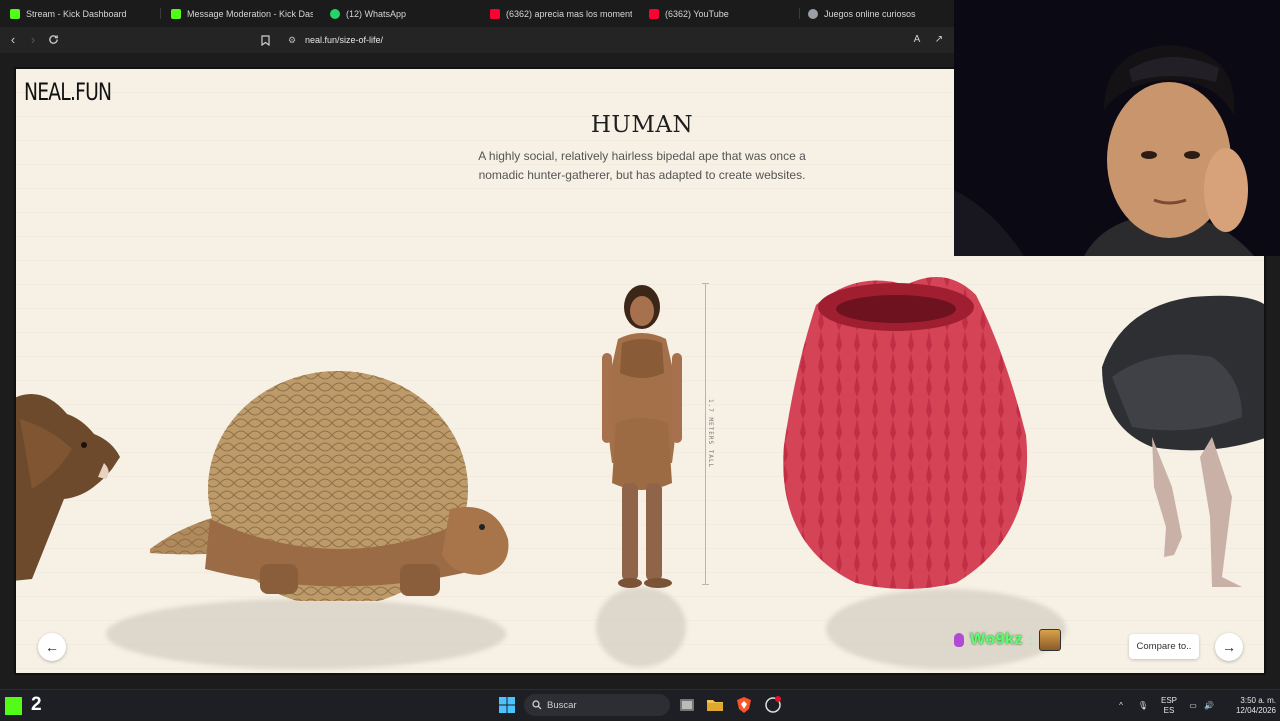 The width and height of the screenshot is (1280, 721). What do you see at coordinates (292, 40) in the screenshot?
I see `site-settings-icon: ⚙` at bounding box center [292, 40].